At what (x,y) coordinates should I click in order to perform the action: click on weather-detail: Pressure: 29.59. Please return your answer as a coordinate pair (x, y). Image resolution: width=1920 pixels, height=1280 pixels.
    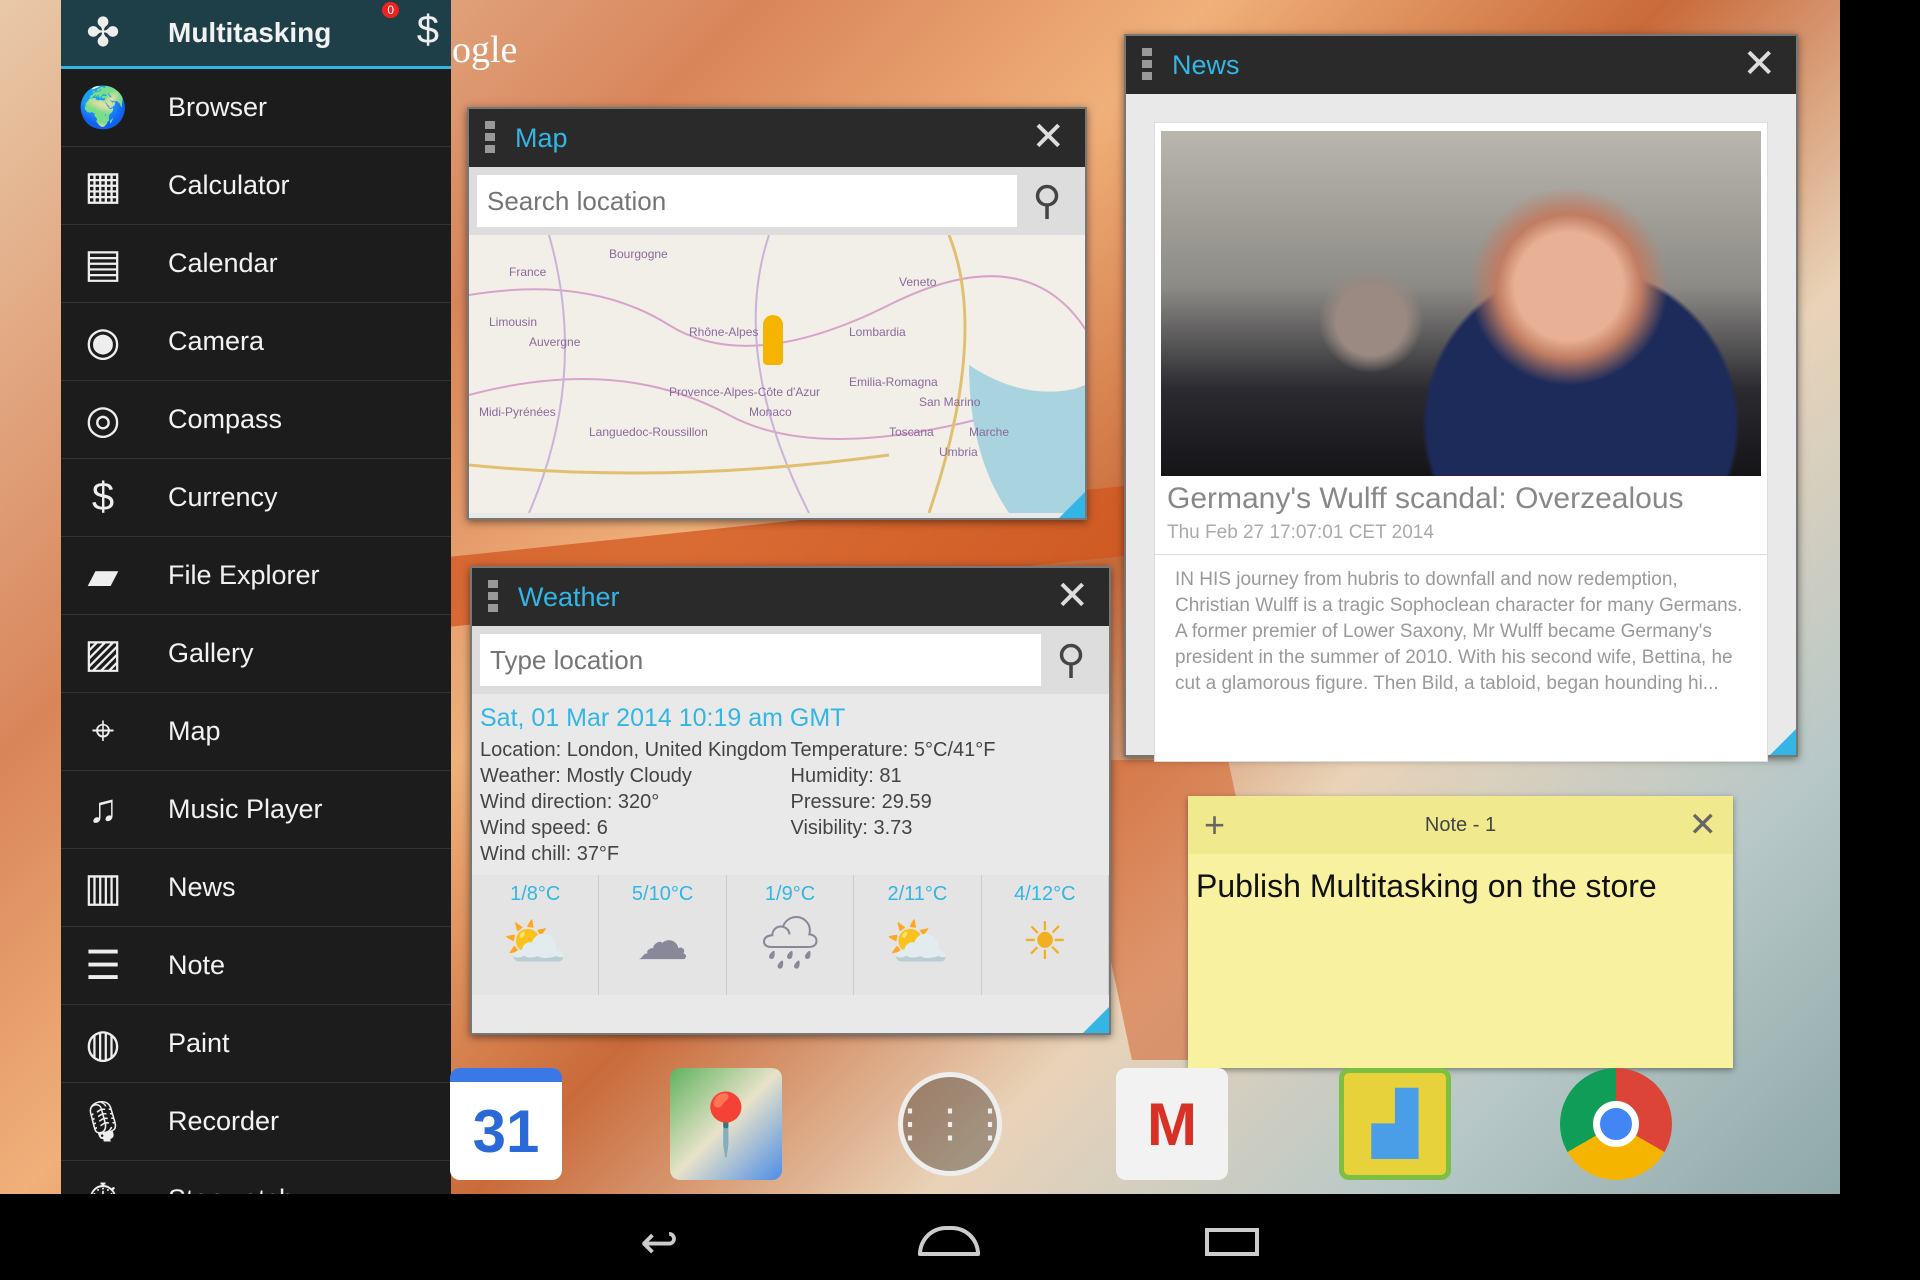
    Looking at the image, I should click on (861, 802).